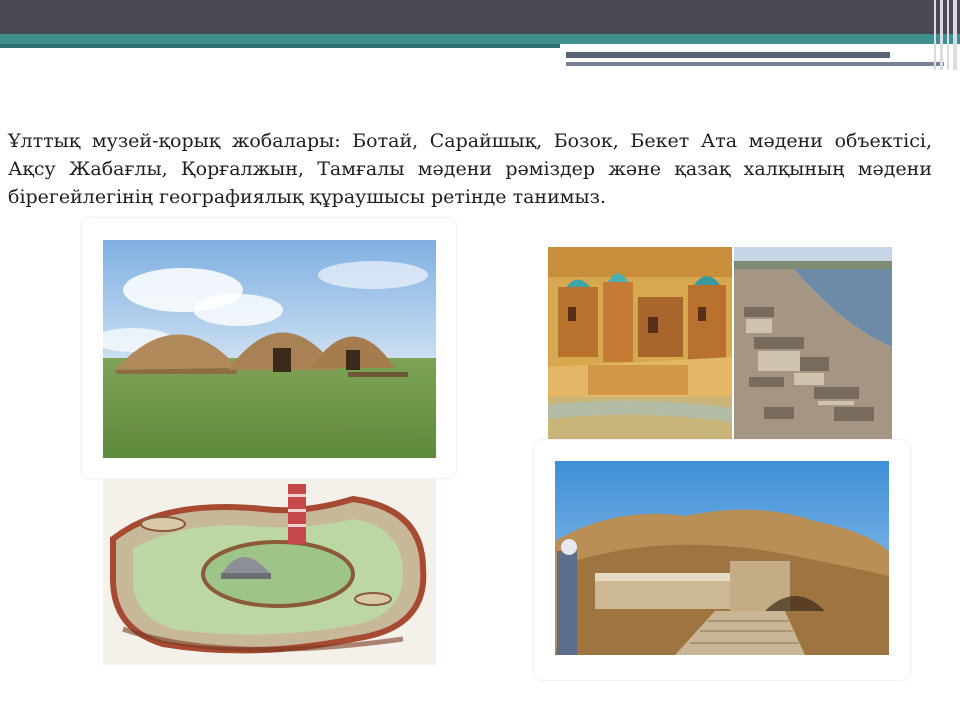  Describe the element at coordinates (280, 46) in the screenshot. I see `header-accent-line` at that location.